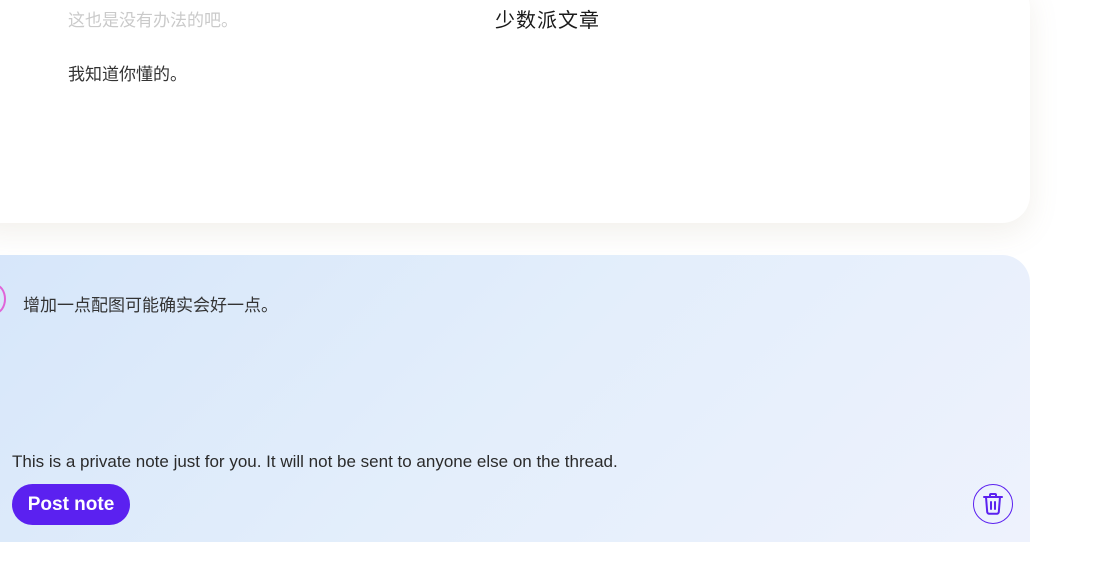 The height and width of the screenshot is (571, 1095). I want to click on page-title: 少数派文章, so click(547, 20).